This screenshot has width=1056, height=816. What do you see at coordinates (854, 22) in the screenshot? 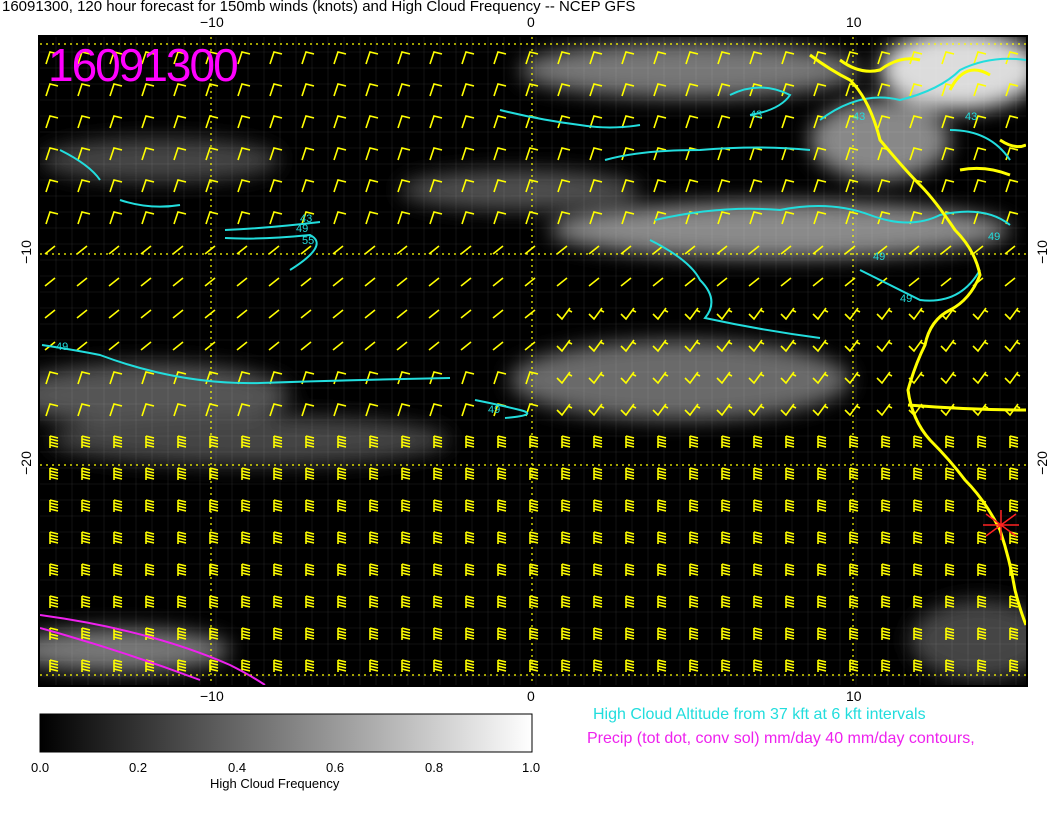
I see `x-tick-top-3: 10` at bounding box center [854, 22].